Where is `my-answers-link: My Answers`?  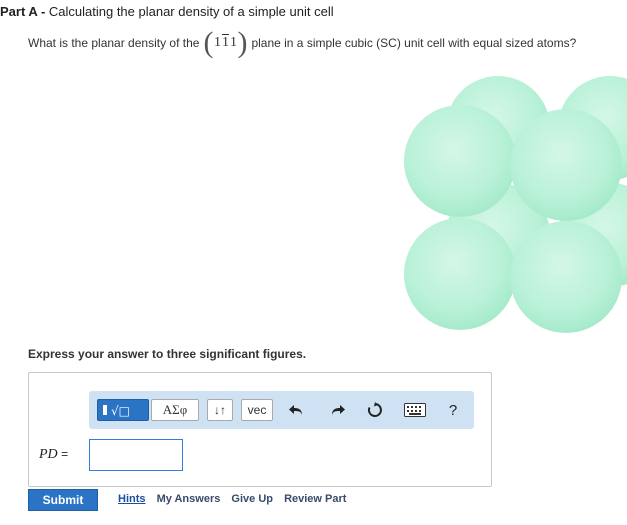 my-answers-link: My Answers is located at coordinates (189, 499).